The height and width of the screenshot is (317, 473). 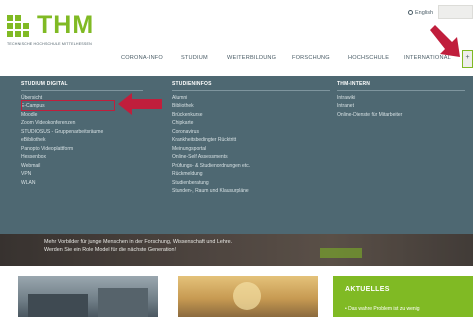 I want to click on menu-link-hessenbox: Hessenbox, so click(x=82, y=157).